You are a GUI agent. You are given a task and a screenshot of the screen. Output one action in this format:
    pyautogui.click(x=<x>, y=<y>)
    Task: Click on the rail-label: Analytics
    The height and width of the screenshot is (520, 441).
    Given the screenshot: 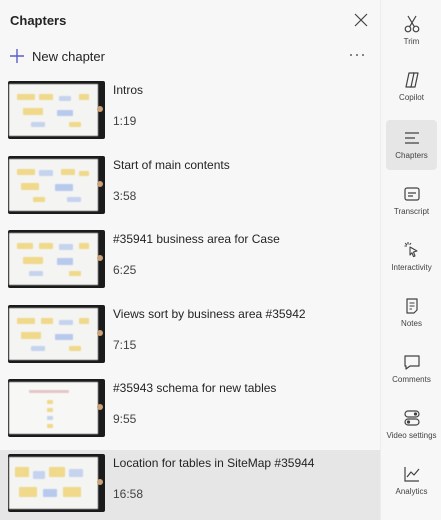 What is the action you would take?
    pyautogui.click(x=411, y=491)
    